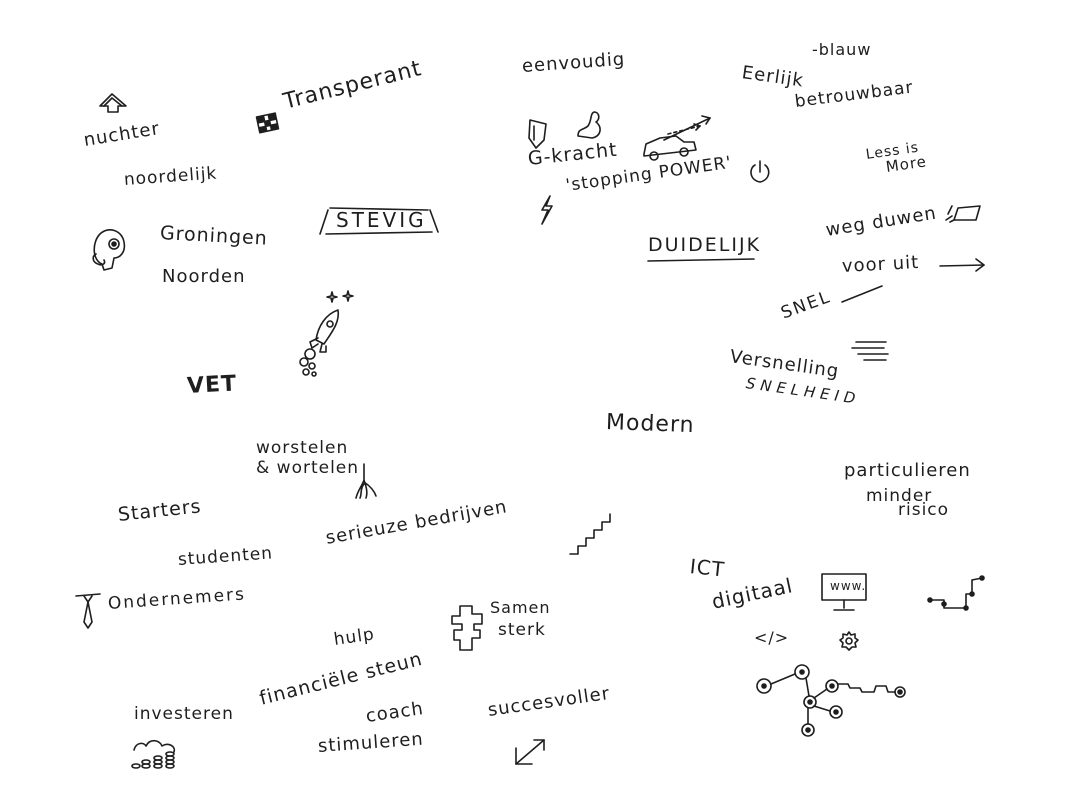 Image resolution: width=1070 pixels, height=804 pixels. What do you see at coordinates (352, 85) in the screenshot?
I see `word-transperant: Transperant` at bounding box center [352, 85].